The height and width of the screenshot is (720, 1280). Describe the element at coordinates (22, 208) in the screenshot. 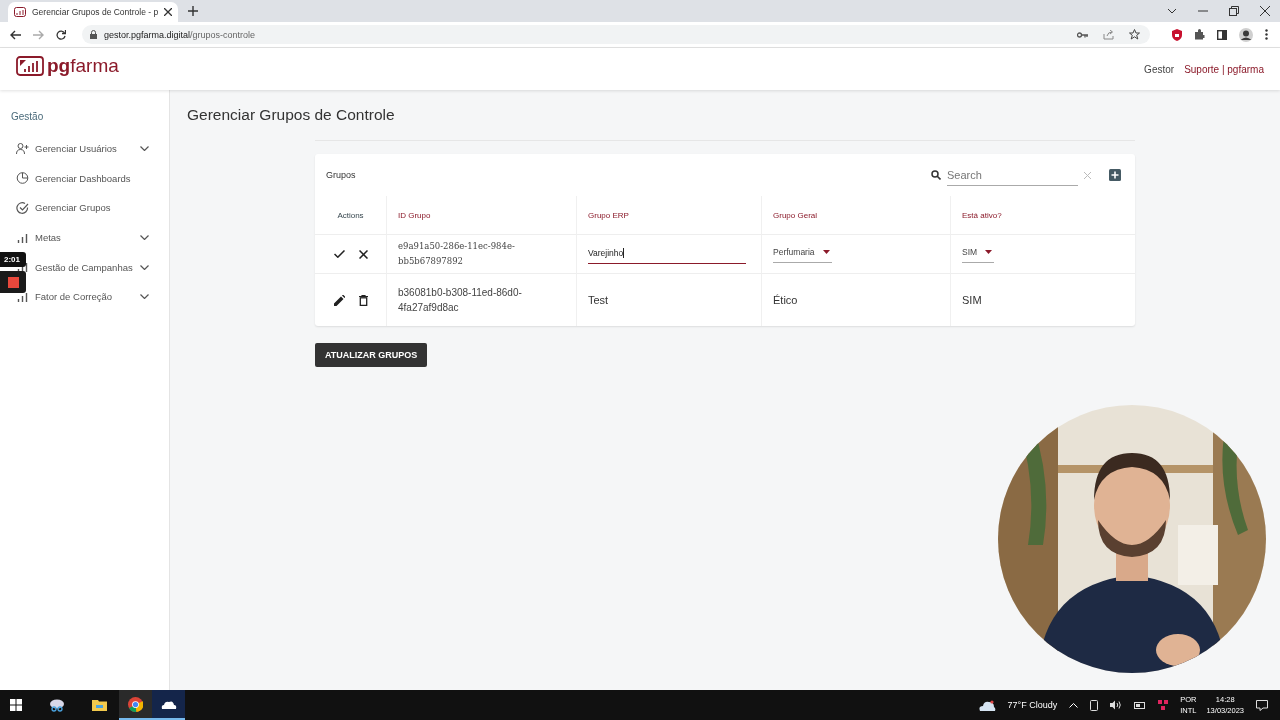

I see `check-circle-icon` at that location.